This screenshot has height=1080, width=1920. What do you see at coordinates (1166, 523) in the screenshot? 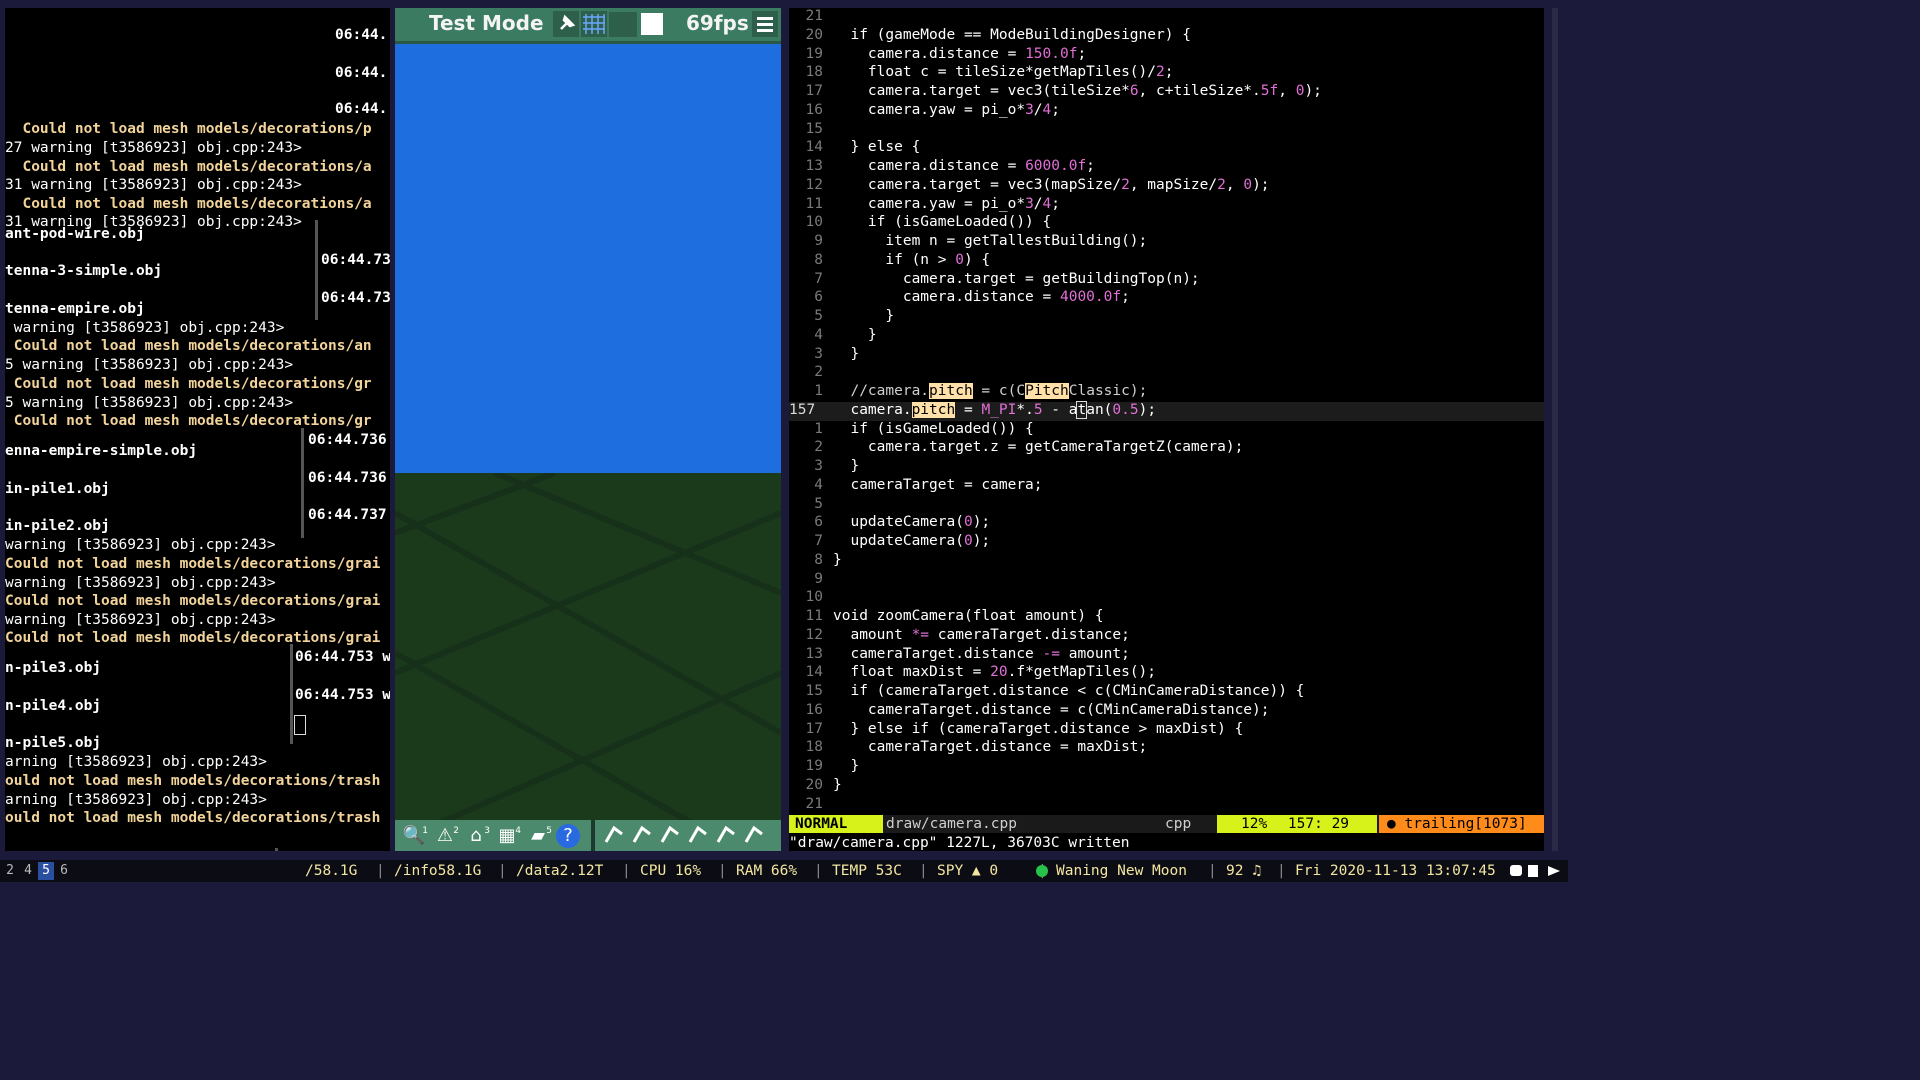
I see `code-line: 6 updateCamera(0);` at bounding box center [1166, 523].